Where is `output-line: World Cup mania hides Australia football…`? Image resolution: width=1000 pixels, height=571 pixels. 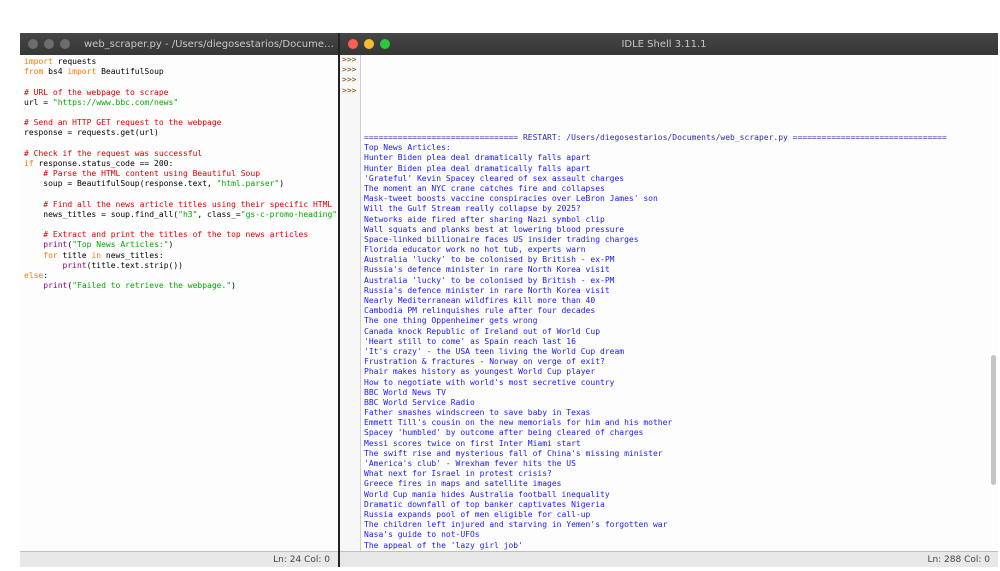
output-line: World Cup mania hides Australia football… is located at coordinates (487, 494).